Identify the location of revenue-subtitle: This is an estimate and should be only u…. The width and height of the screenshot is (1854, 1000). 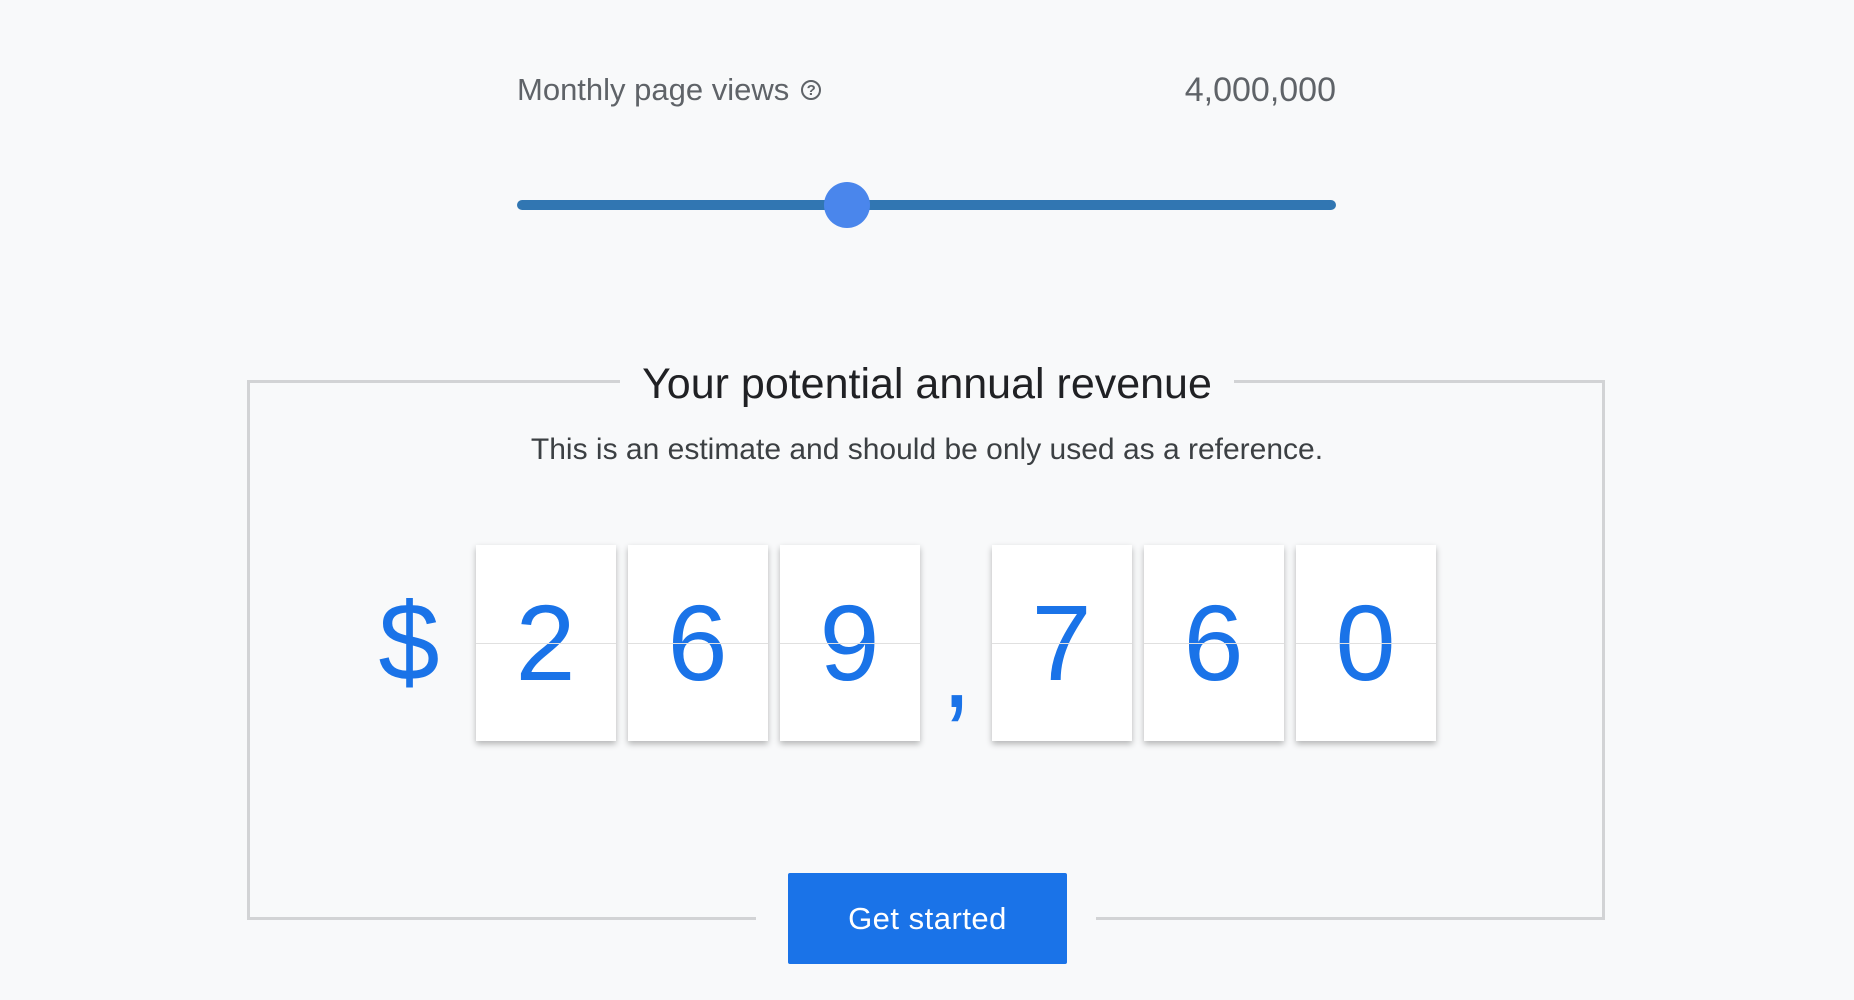
(927, 449).